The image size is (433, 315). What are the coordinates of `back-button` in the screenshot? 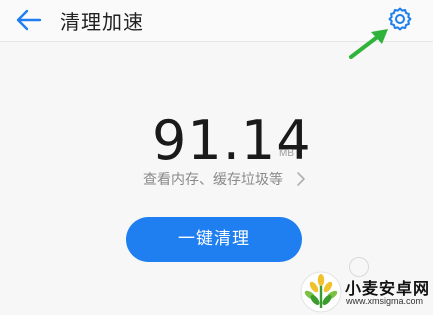 It's located at (29, 20).